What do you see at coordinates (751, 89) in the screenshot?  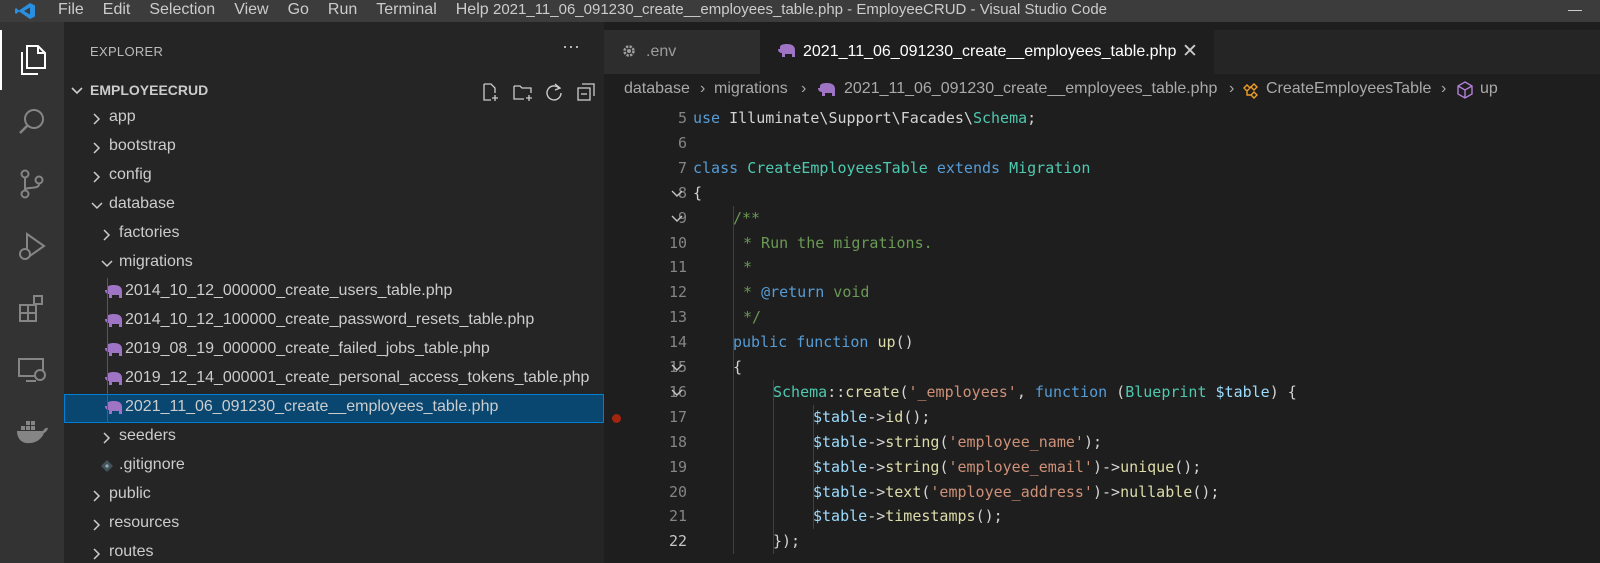 I see `breadcrumb-migrations: migrations` at bounding box center [751, 89].